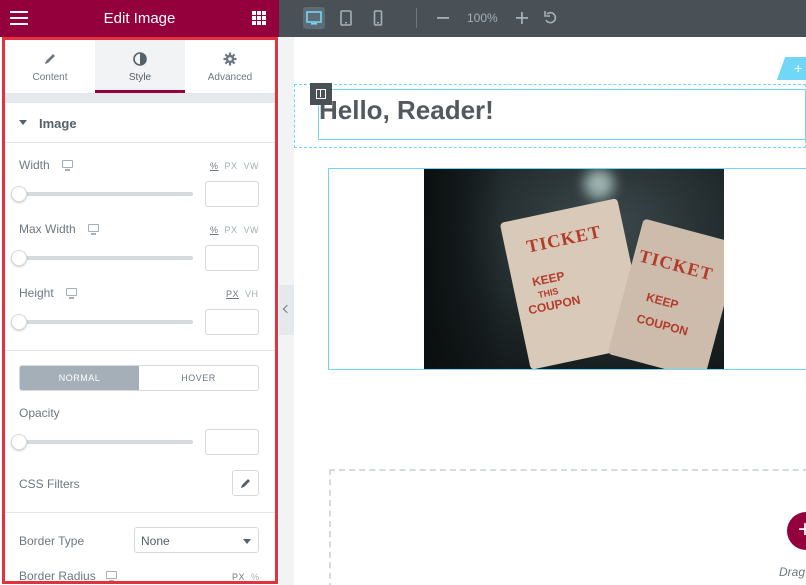 Image resolution: width=806 pixels, height=585 pixels. I want to click on width-slider, so click(106, 194).